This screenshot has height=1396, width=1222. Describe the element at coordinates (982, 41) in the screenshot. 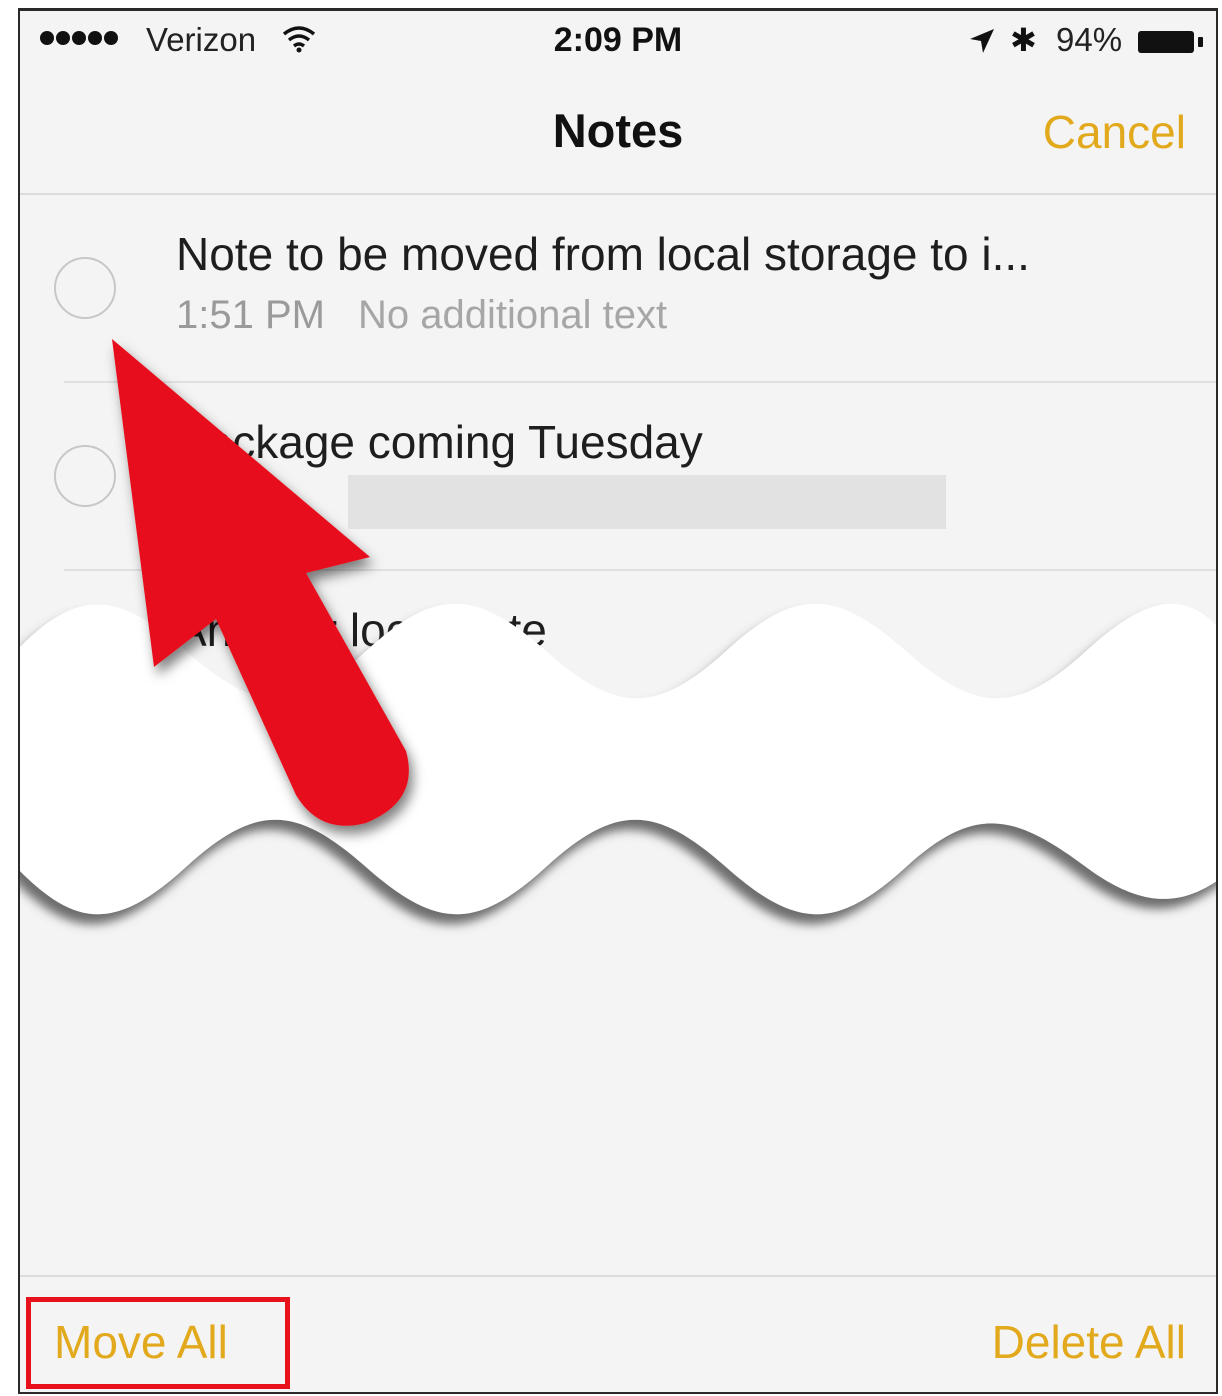

I see `location-arrow-icon` at that location.